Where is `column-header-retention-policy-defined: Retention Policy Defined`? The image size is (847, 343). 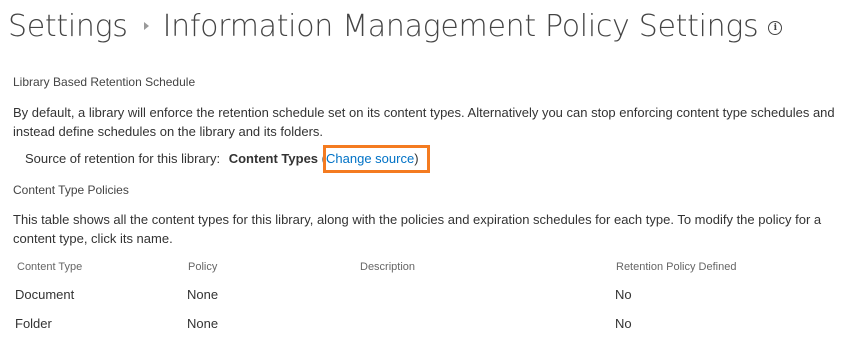 column-header-retention-policy-defined: Retention Policy Defined is located at coordinates (676, 267).